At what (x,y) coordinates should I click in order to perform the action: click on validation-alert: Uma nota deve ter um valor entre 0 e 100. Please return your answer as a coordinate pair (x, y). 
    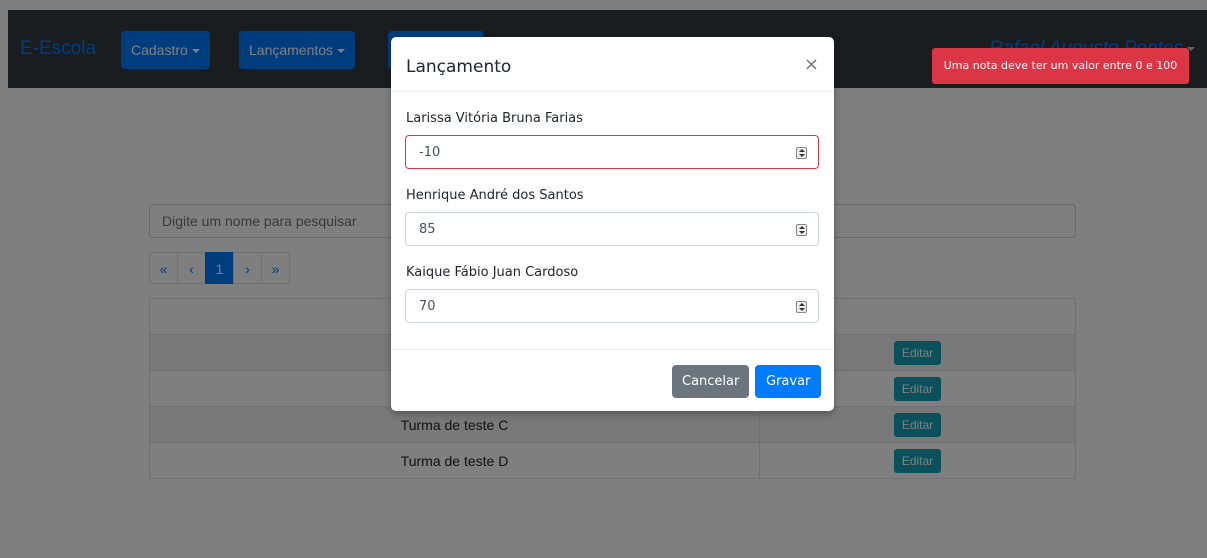
    Looking at the image, I should click on (1060, 66).